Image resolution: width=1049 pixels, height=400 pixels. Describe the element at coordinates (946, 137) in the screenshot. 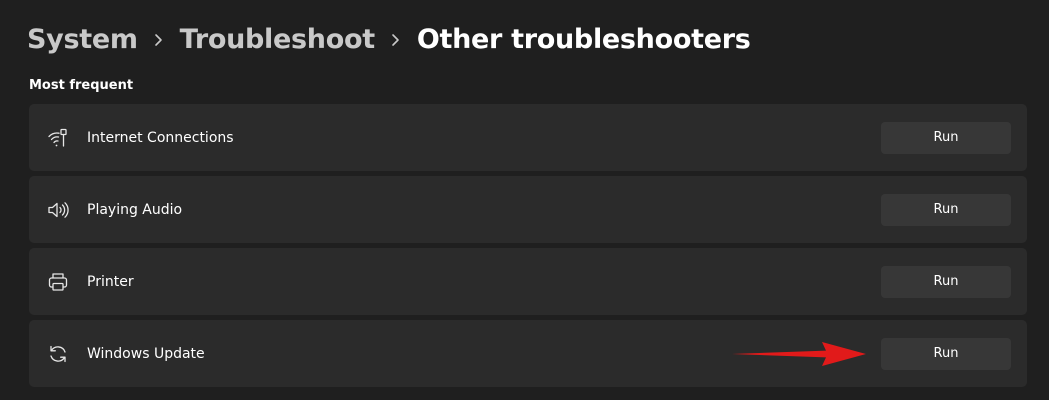

I see `run-button-internet-connections: Run` at that location.